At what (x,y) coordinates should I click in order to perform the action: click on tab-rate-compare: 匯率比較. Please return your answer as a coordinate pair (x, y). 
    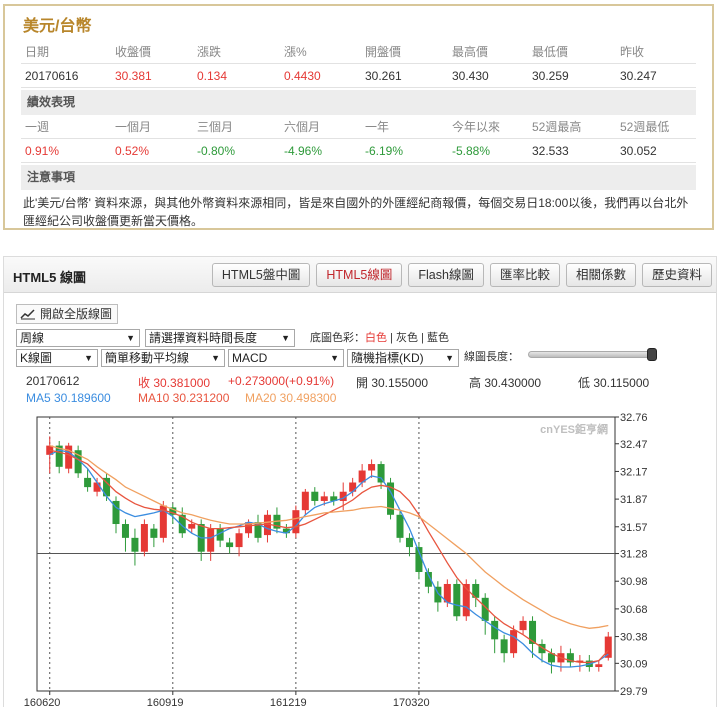
    Looking at the image, I should click on (524, 275).